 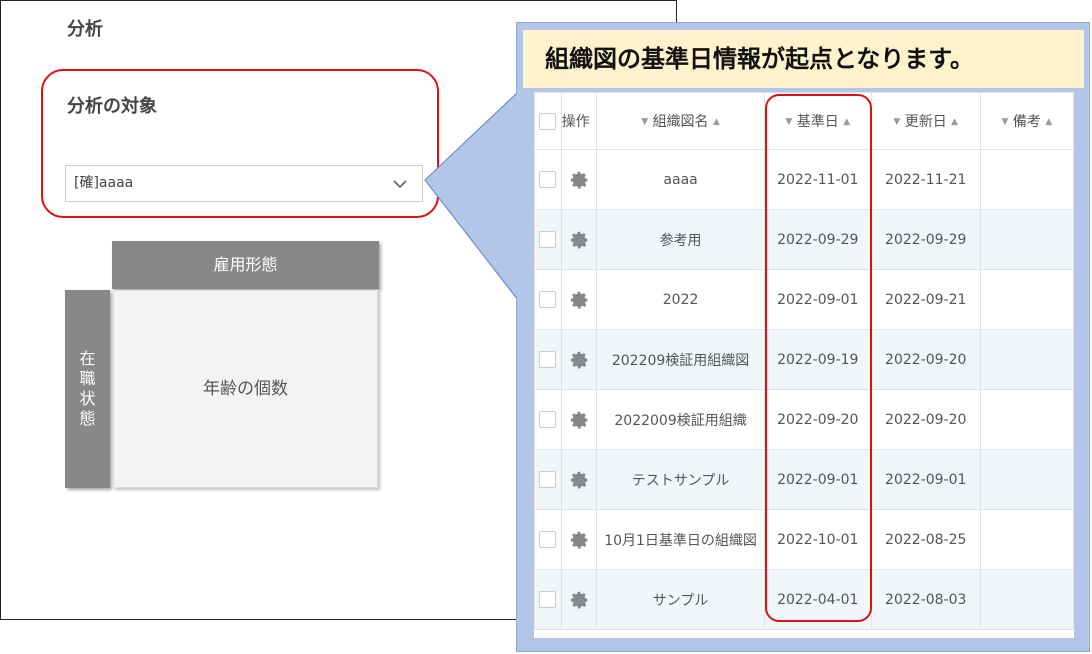 I want to click on row-header-char: 態, so click(x=87, y=418).